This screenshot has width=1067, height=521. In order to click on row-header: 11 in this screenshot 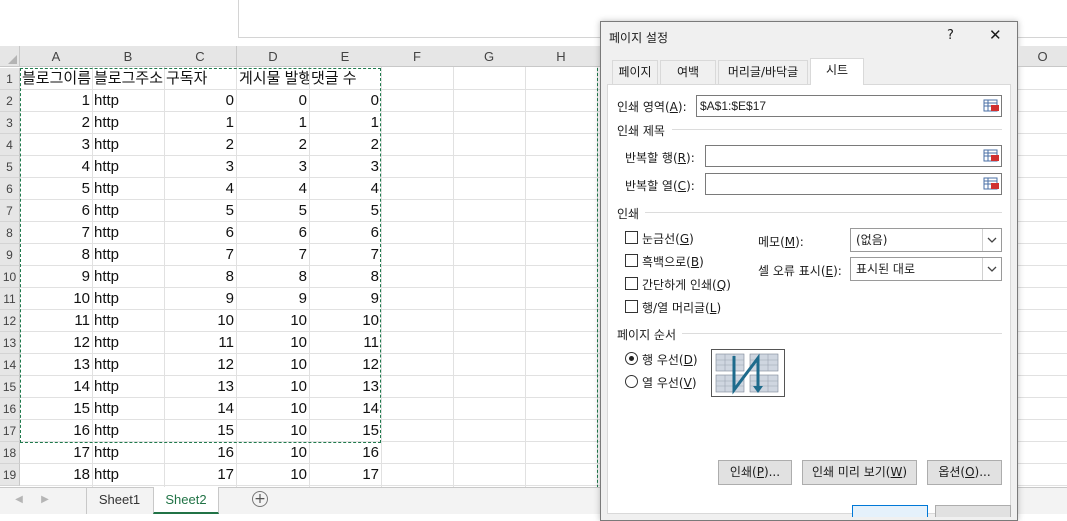, I will do `click(10, 299)`.